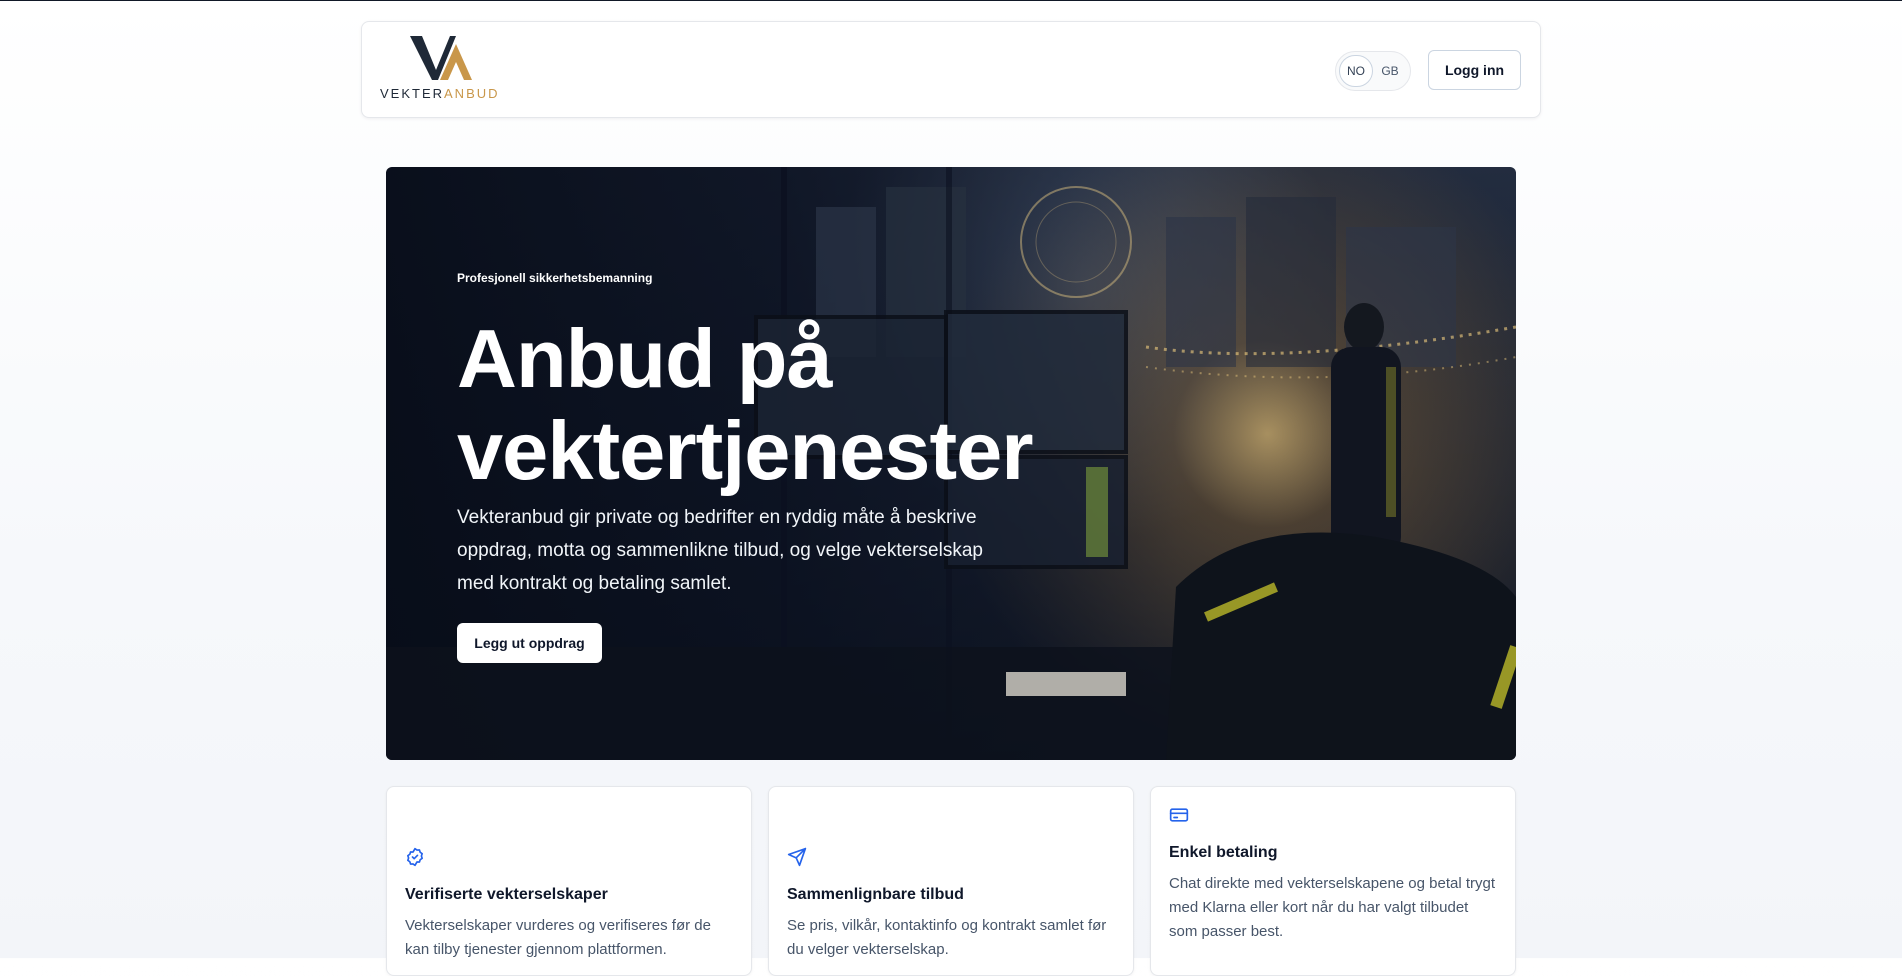 This screenshot has height=976, width=1902. I want to click on logo: VEKTERANBUD, so click(450, 71).